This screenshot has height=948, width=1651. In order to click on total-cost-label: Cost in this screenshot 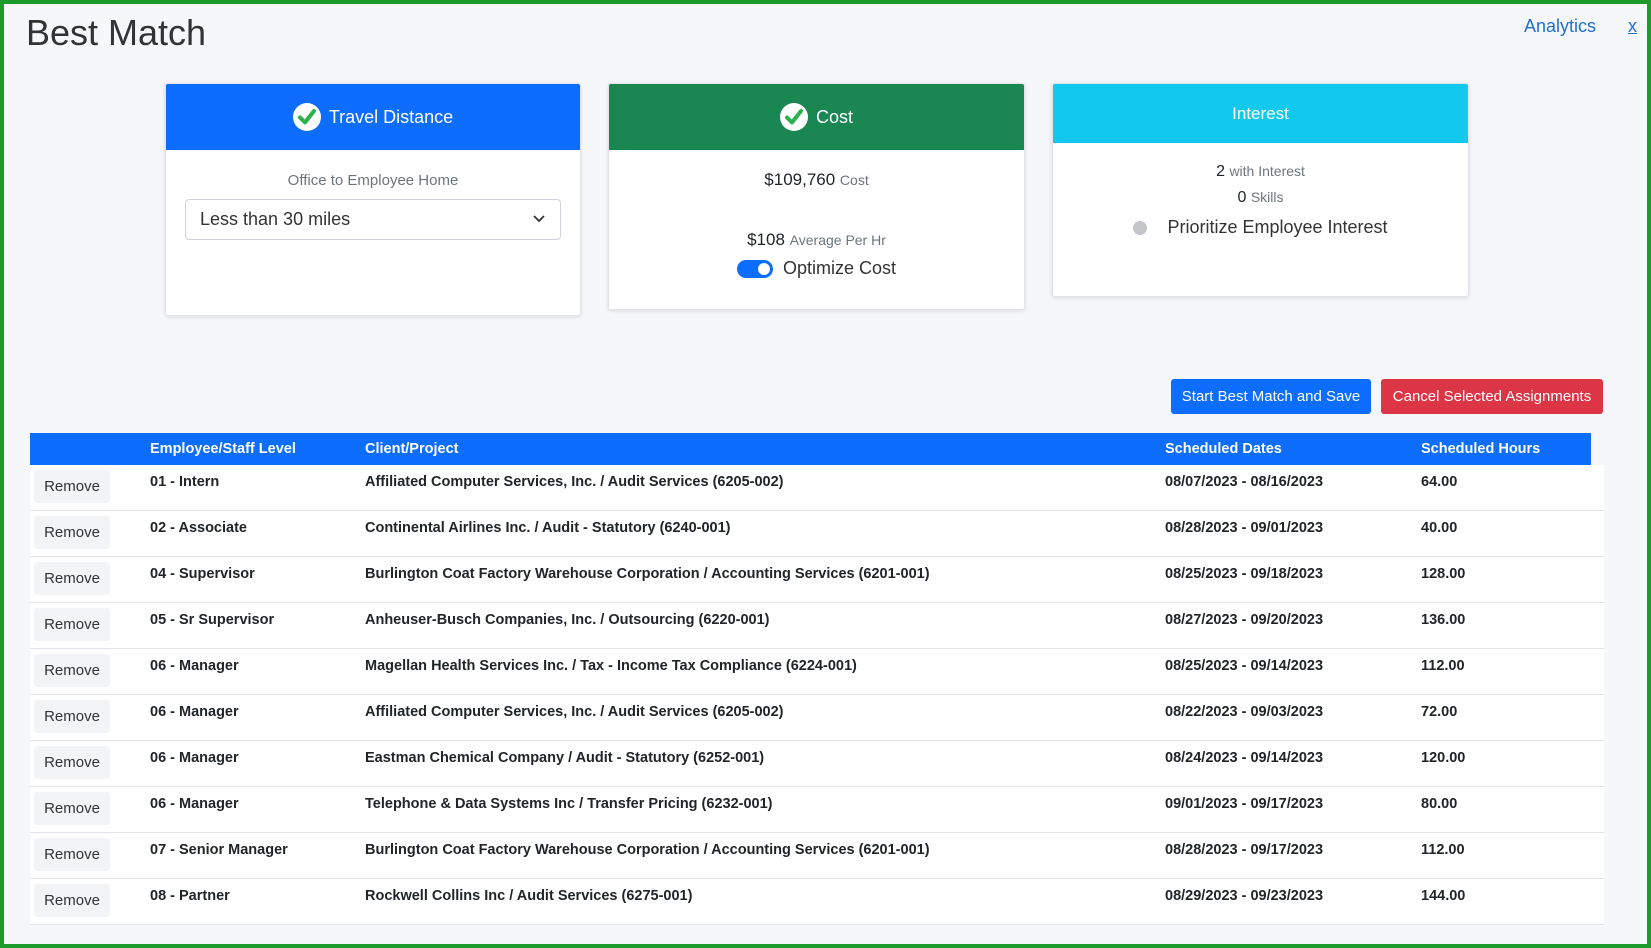, I will do `click(854, 180)`.